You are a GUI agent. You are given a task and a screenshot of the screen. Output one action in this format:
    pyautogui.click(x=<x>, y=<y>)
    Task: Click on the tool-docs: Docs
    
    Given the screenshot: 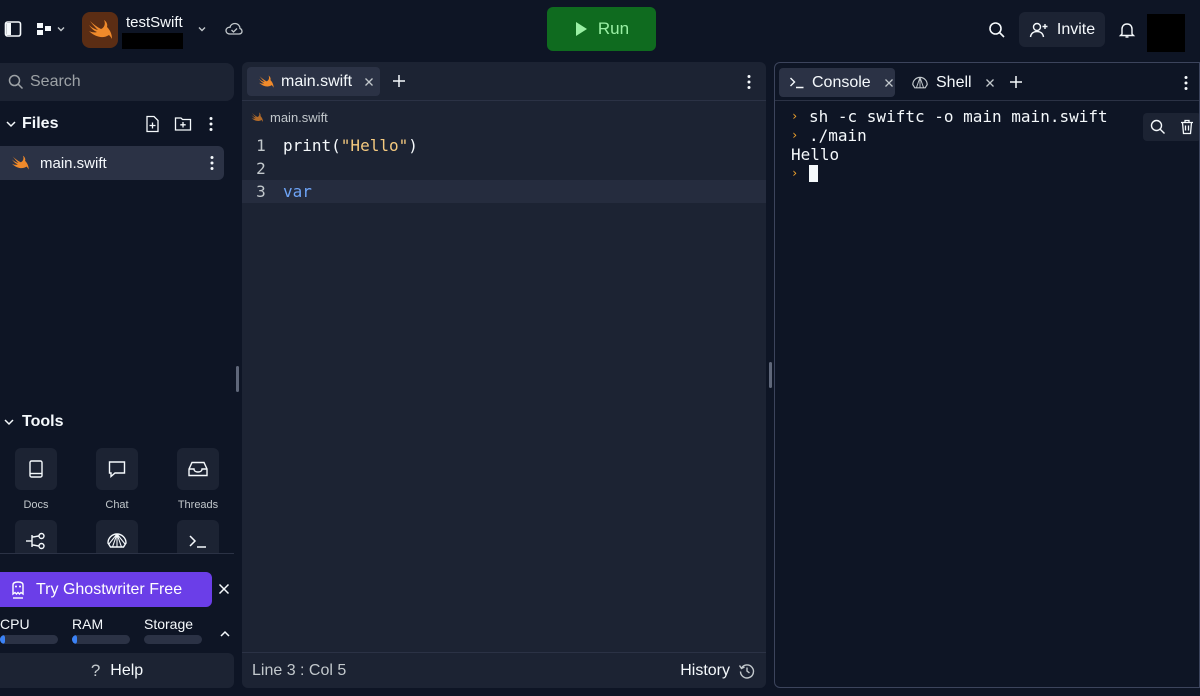 What is the action you would take?
    pyautogui.click(x=36, y=479)
    